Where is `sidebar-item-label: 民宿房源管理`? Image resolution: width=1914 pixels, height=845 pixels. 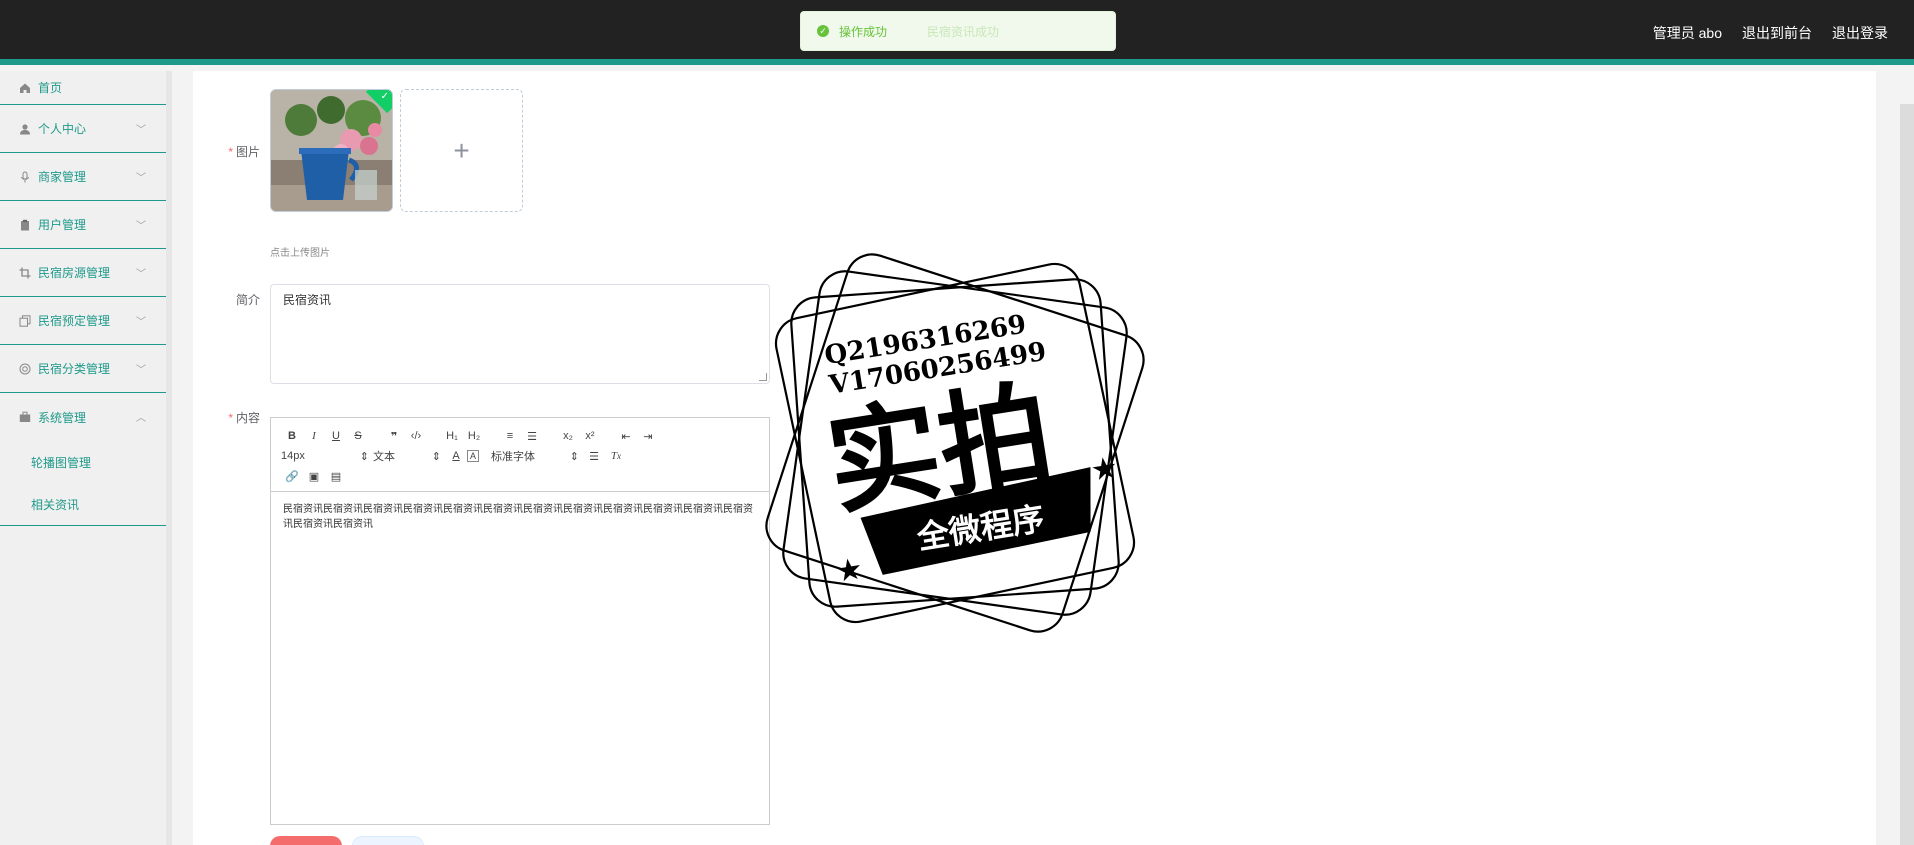 sidebar-item-label: 民宿房源管理 is located at coordinates (74, 273).